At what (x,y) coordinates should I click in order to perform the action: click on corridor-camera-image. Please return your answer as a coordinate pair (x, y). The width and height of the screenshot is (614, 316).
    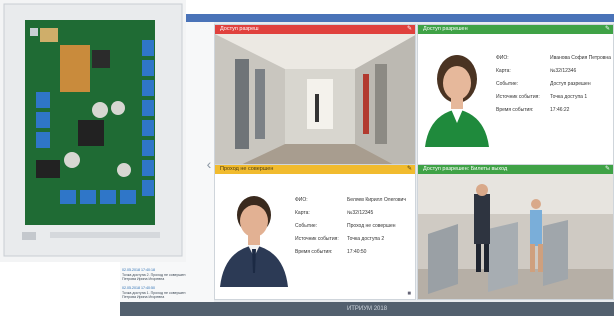
    Looking at the image, I should click on (315, 104).